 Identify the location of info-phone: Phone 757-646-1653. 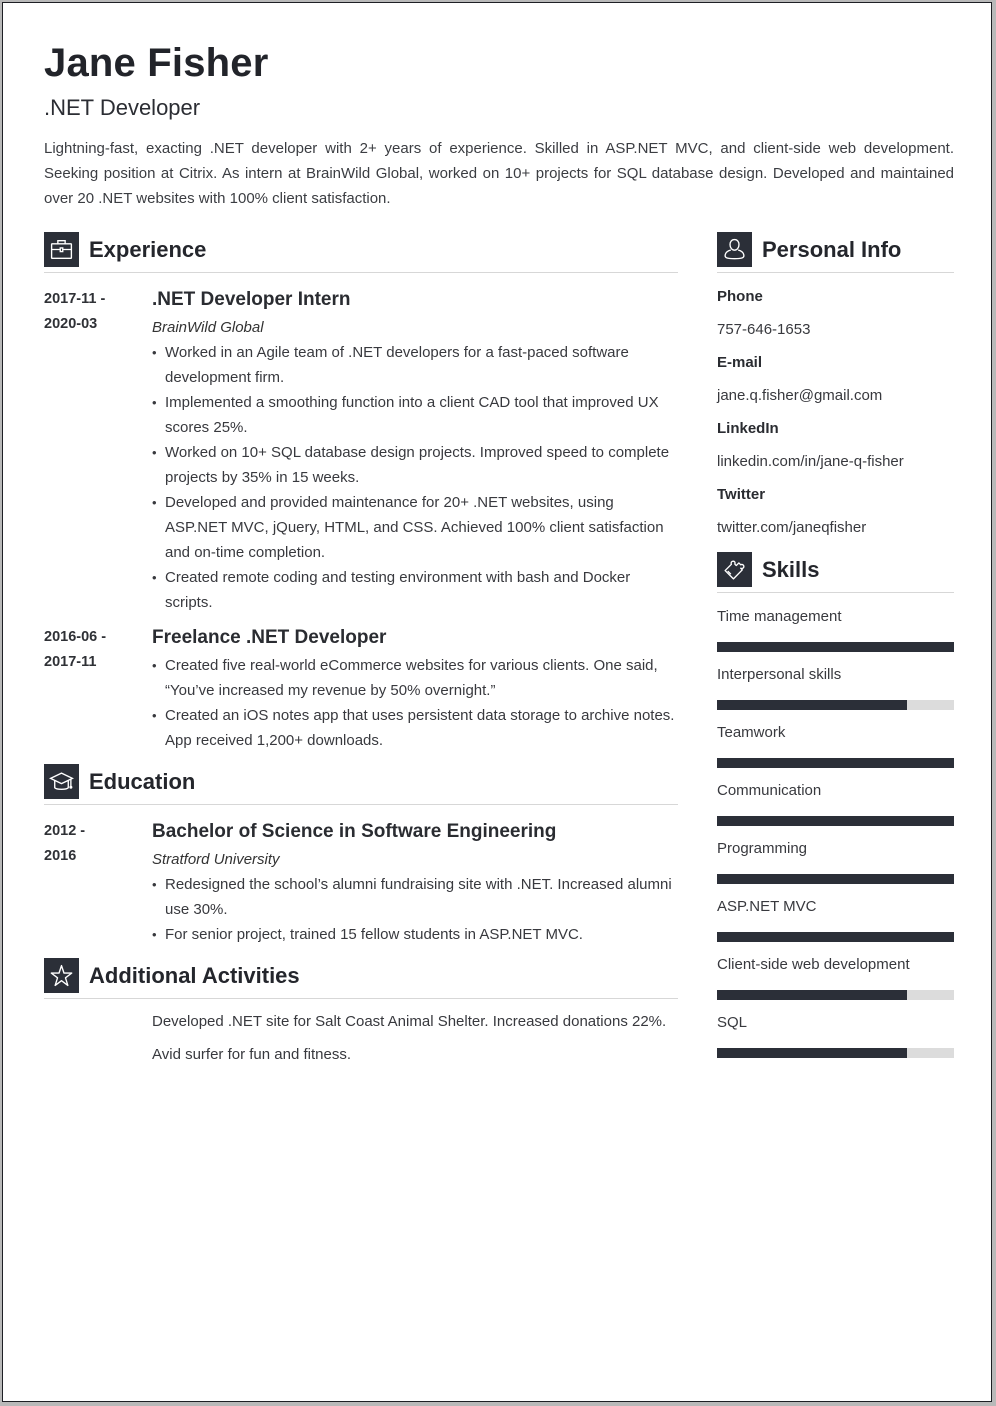
(835, 313).